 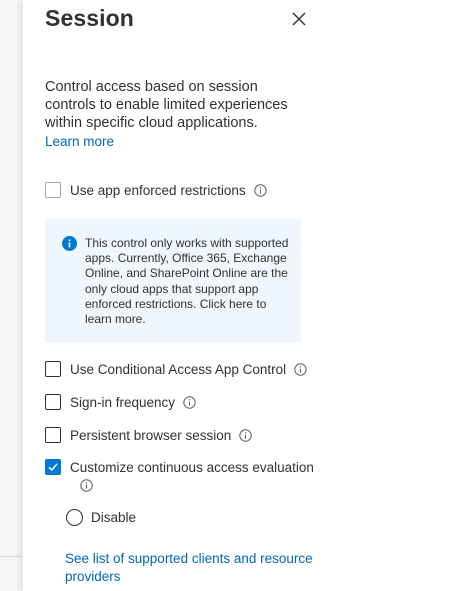 What do you see at coordinates (53, 435) in the screenshot?
I see `persistent-browser-session-checkbox` at bounding box center [53, 435].